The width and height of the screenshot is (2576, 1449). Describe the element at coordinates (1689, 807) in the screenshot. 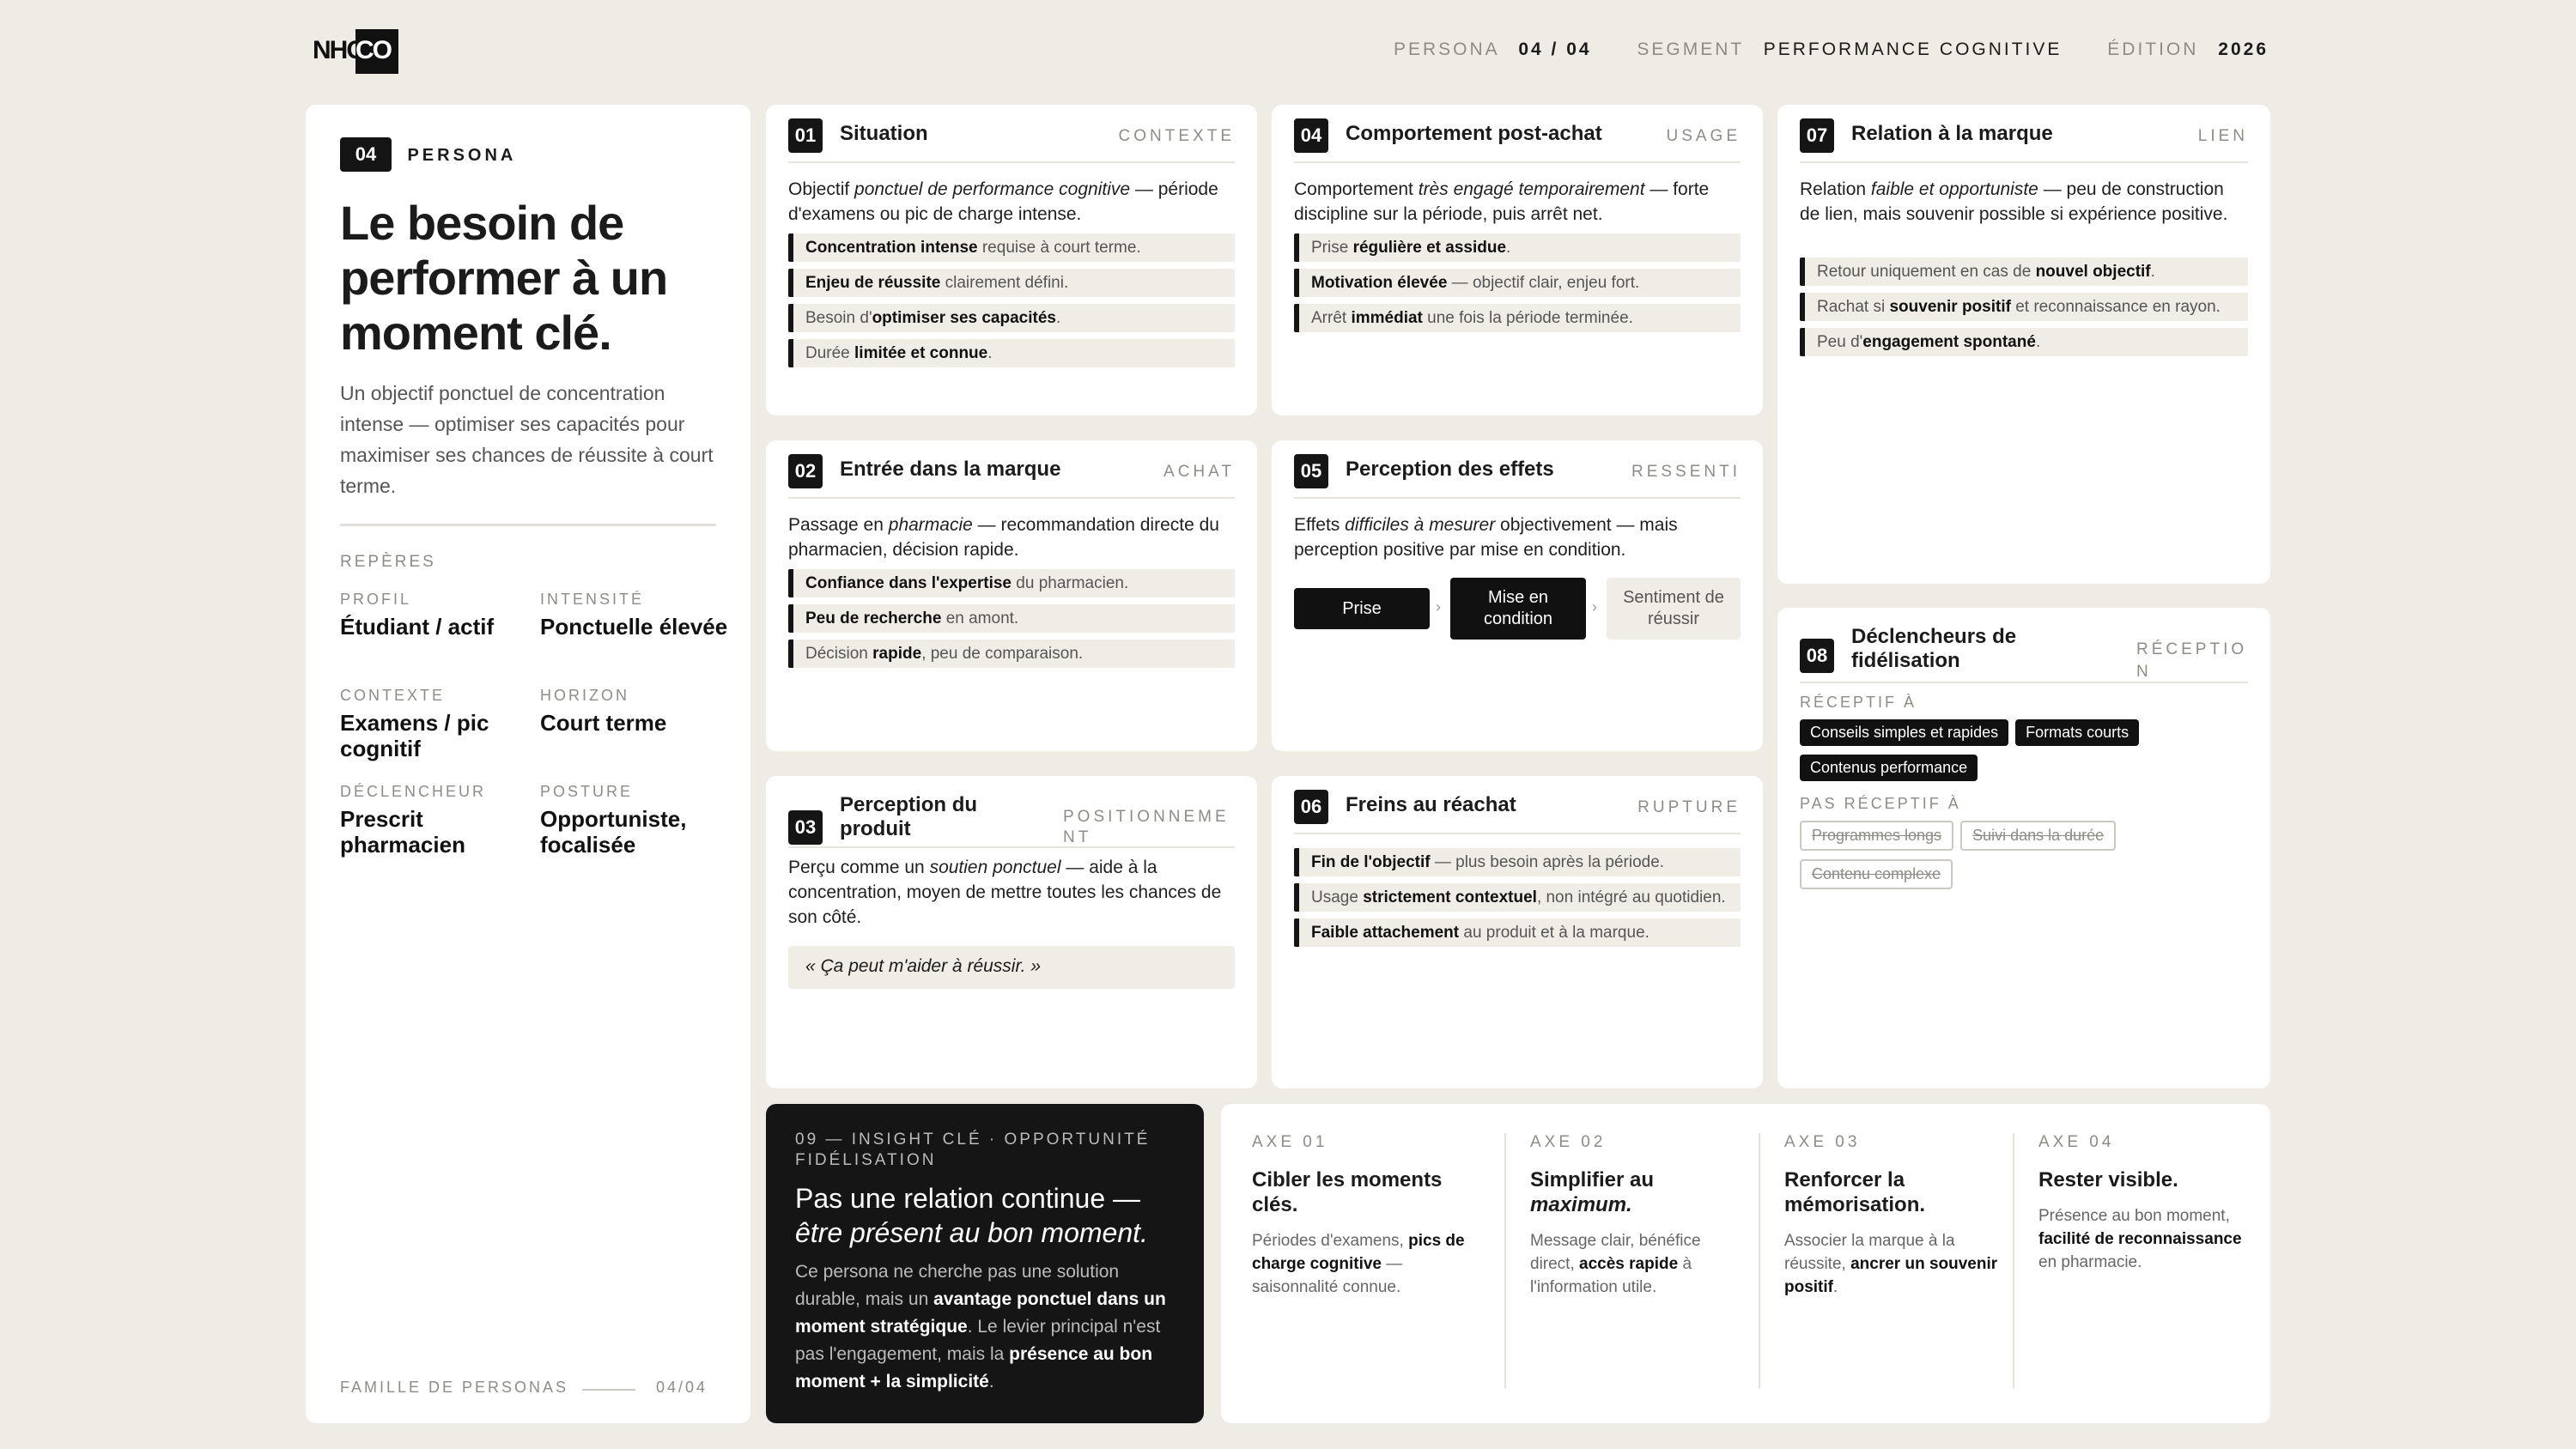

I see `card-tag: RUPTURE` at that location.